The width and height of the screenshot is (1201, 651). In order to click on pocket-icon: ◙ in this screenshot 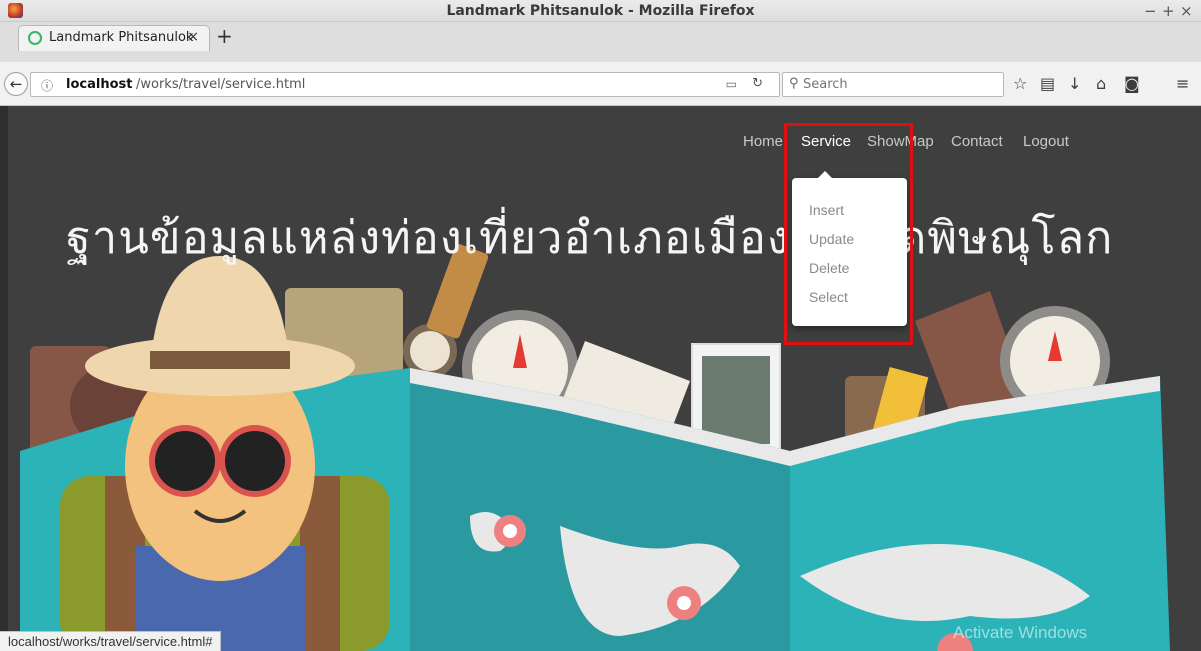, I will do `click(1132, 83)`.